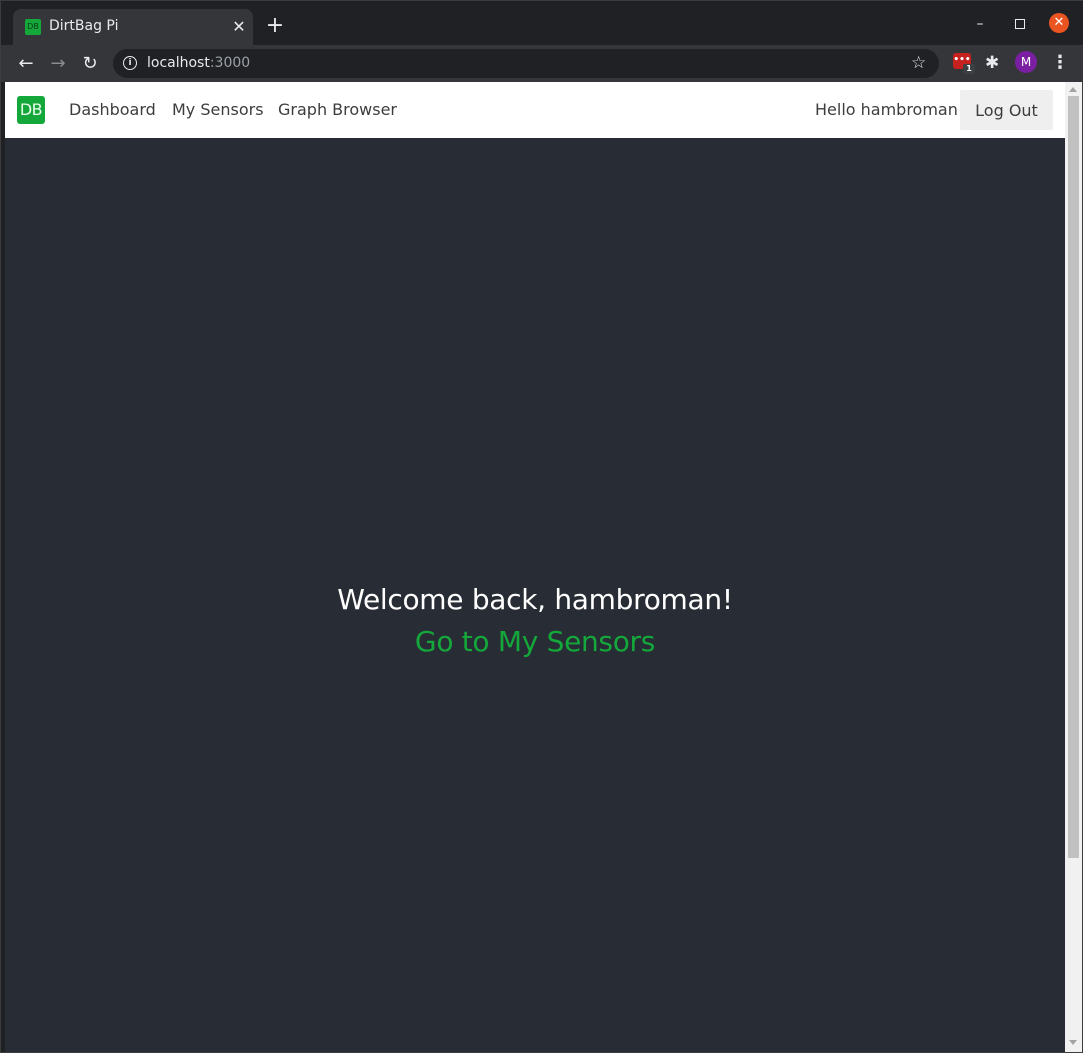  What do you see at coordinates (58, 64) in the screenshot?
I see `forward-arrow-icon: →` at bounding box center [58, 64].